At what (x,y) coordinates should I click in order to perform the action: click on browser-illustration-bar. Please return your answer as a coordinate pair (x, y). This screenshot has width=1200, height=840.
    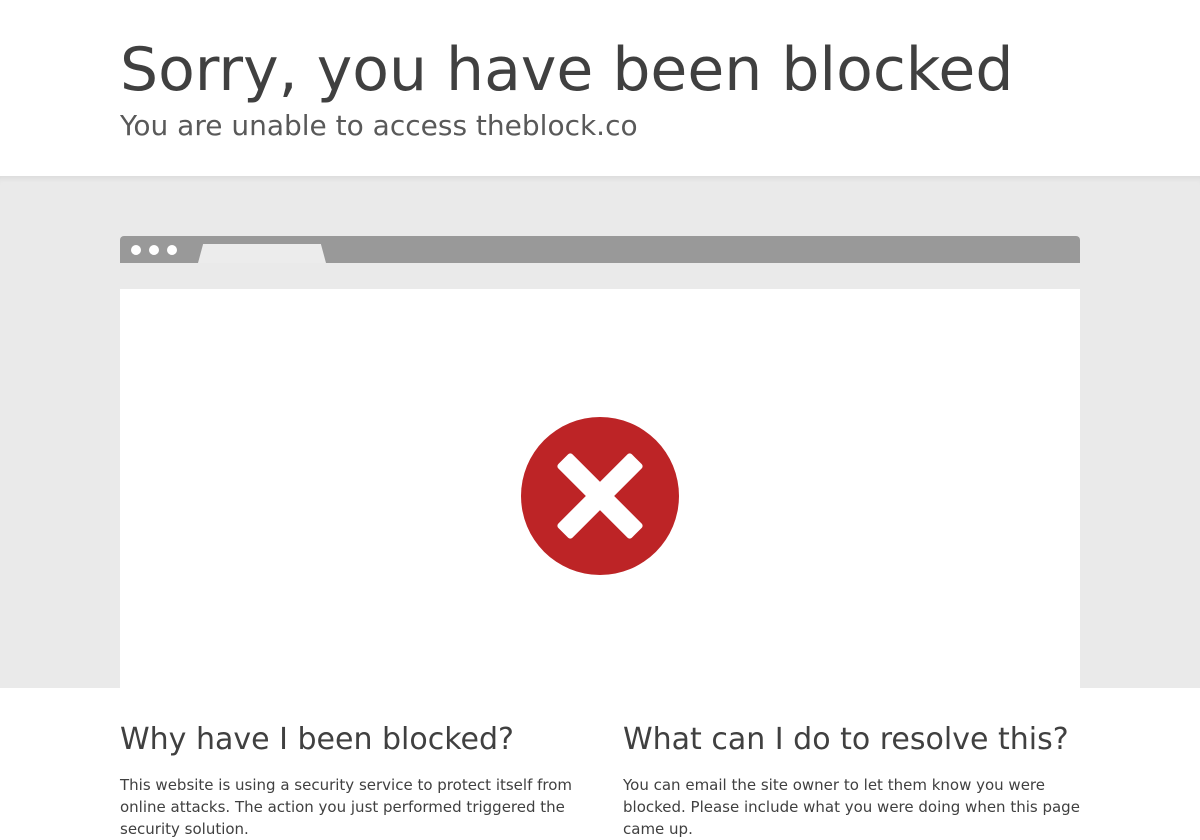
    Looking at the image, I should click on (600, 249).